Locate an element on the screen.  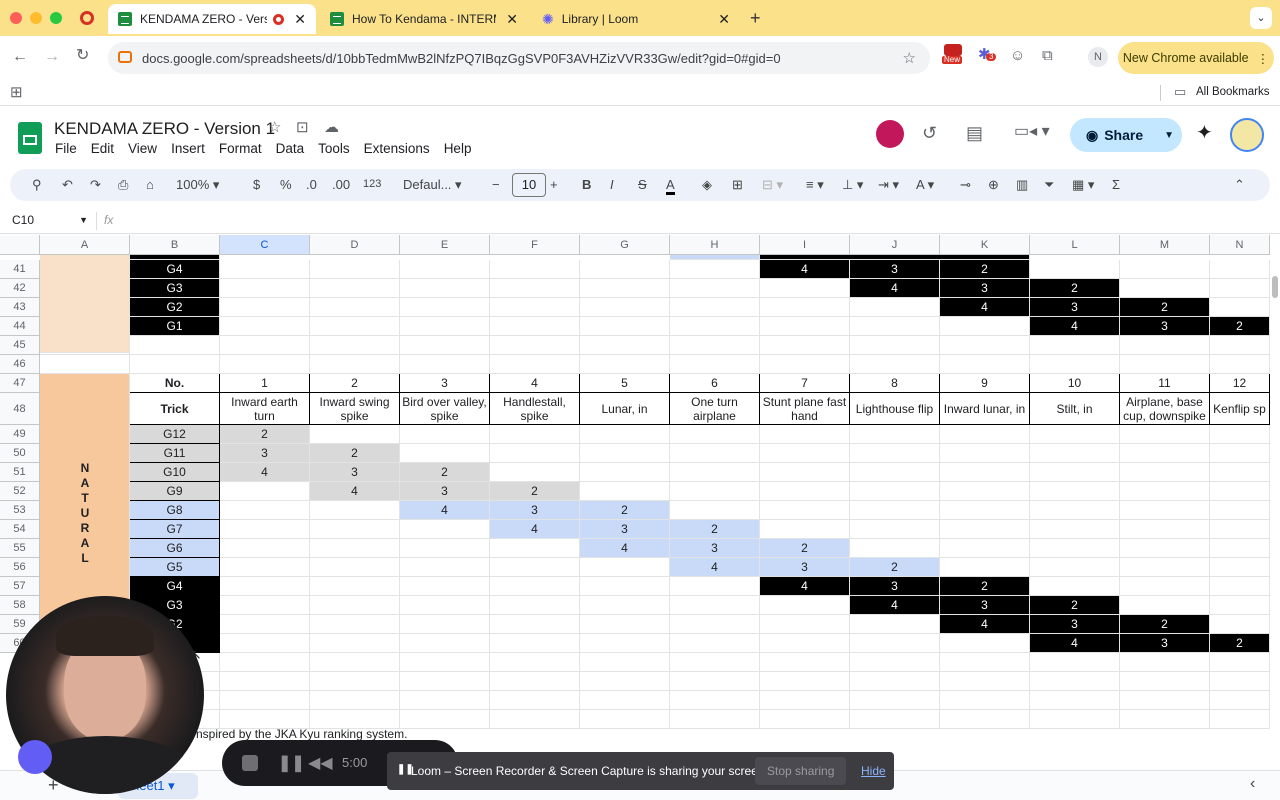
cell-h45 is located at coordinates (715, 345).